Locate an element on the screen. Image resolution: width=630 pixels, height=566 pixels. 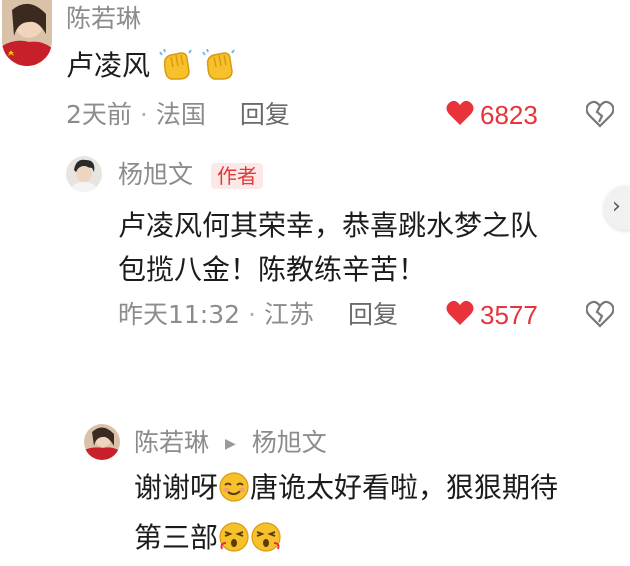
reply-text-part: 第三部 is located at coordinates (176, 537).